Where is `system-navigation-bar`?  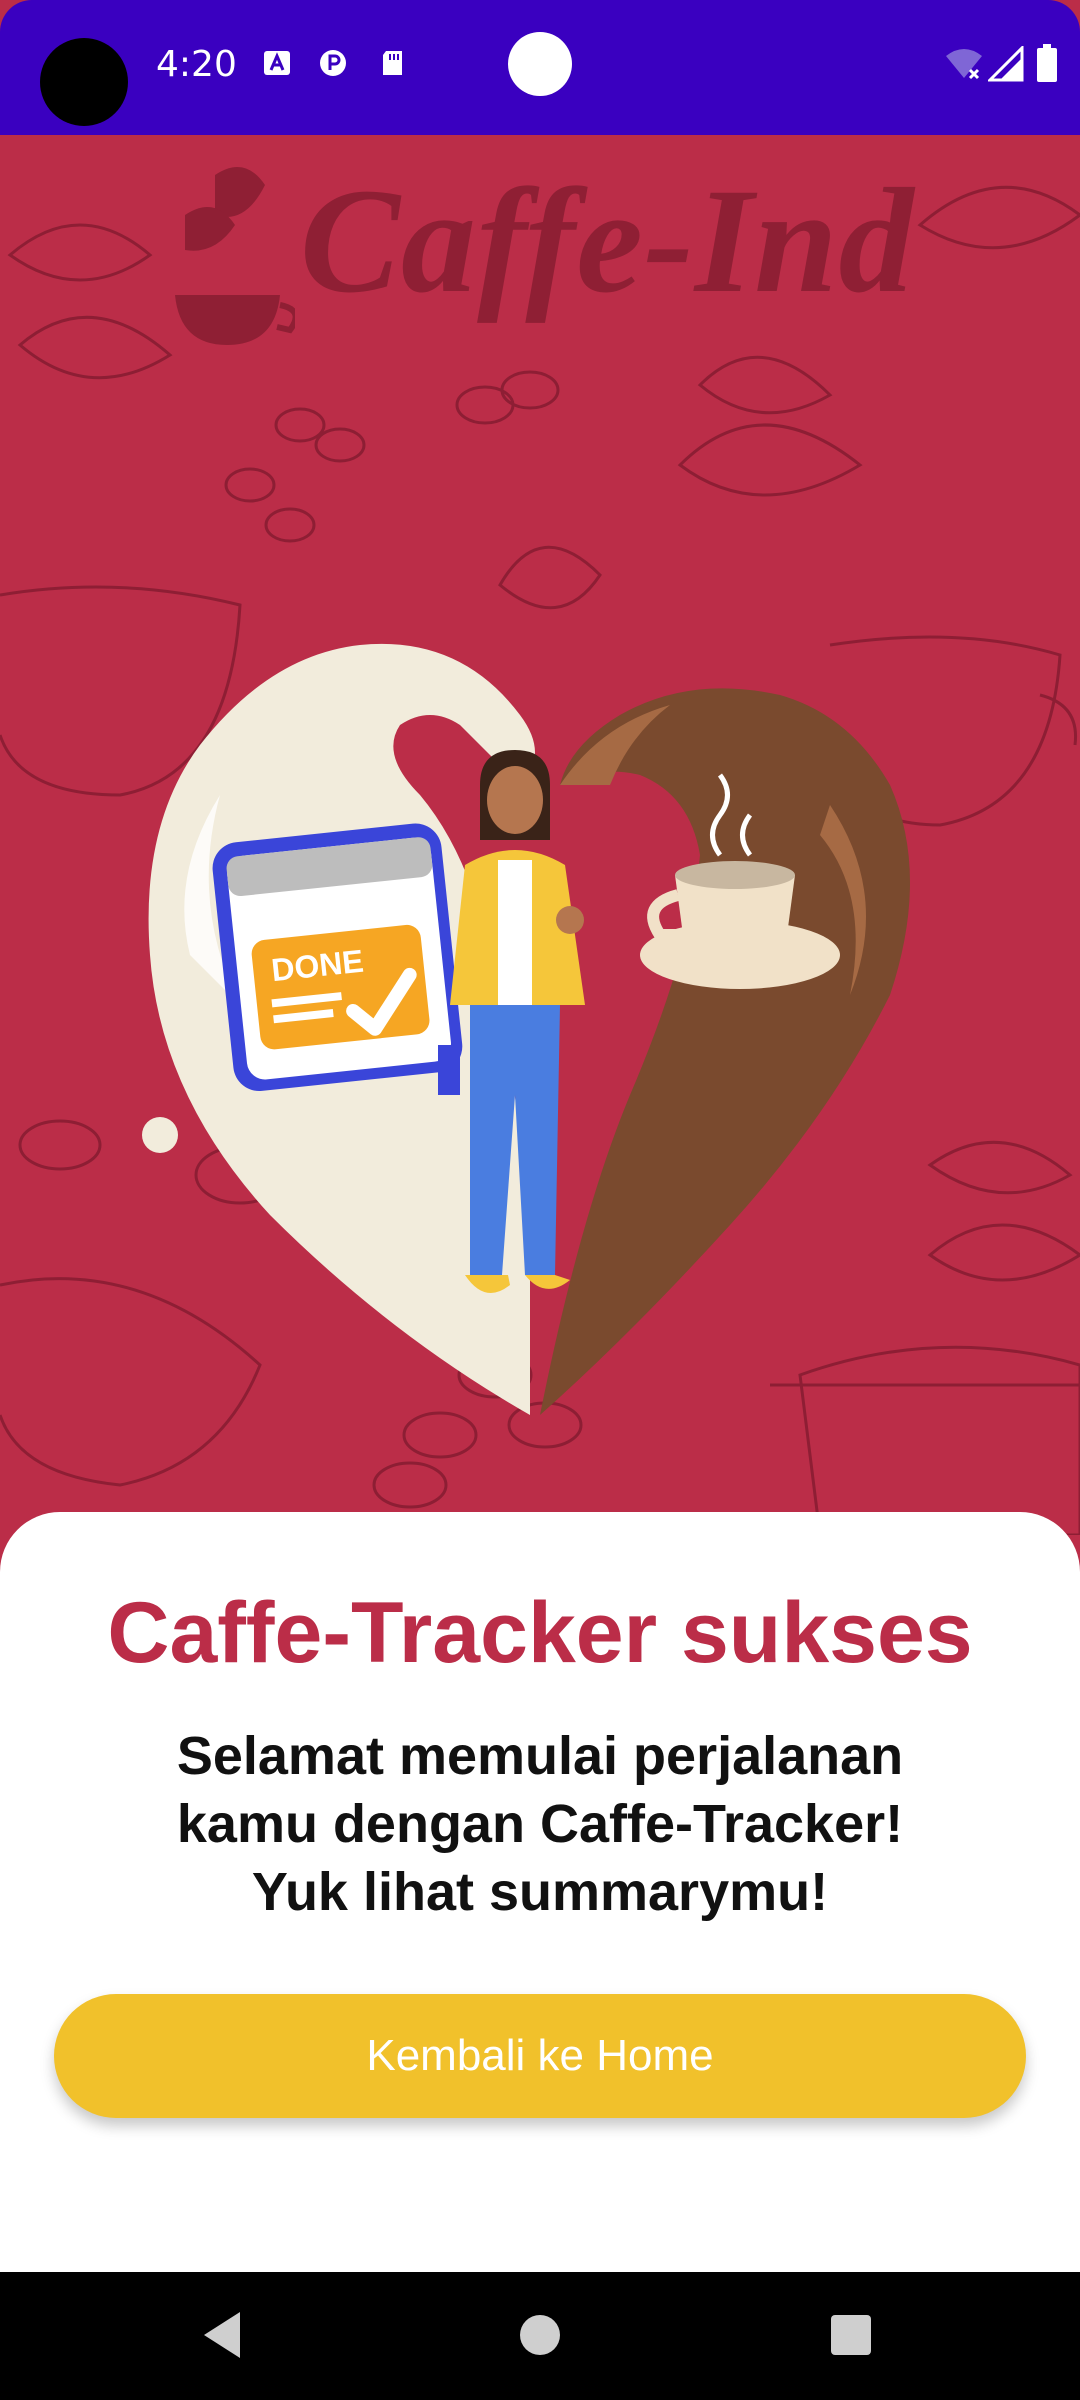
system-navigation-bar is located at coordinates (540, 2336).